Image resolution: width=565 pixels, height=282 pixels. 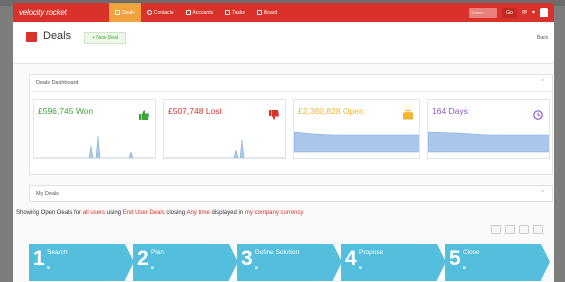 What do you see at coordinates (57, 83) in the screenshot?
I see `panel-title: Deals Dashboard` at bounding box center [57, 83].